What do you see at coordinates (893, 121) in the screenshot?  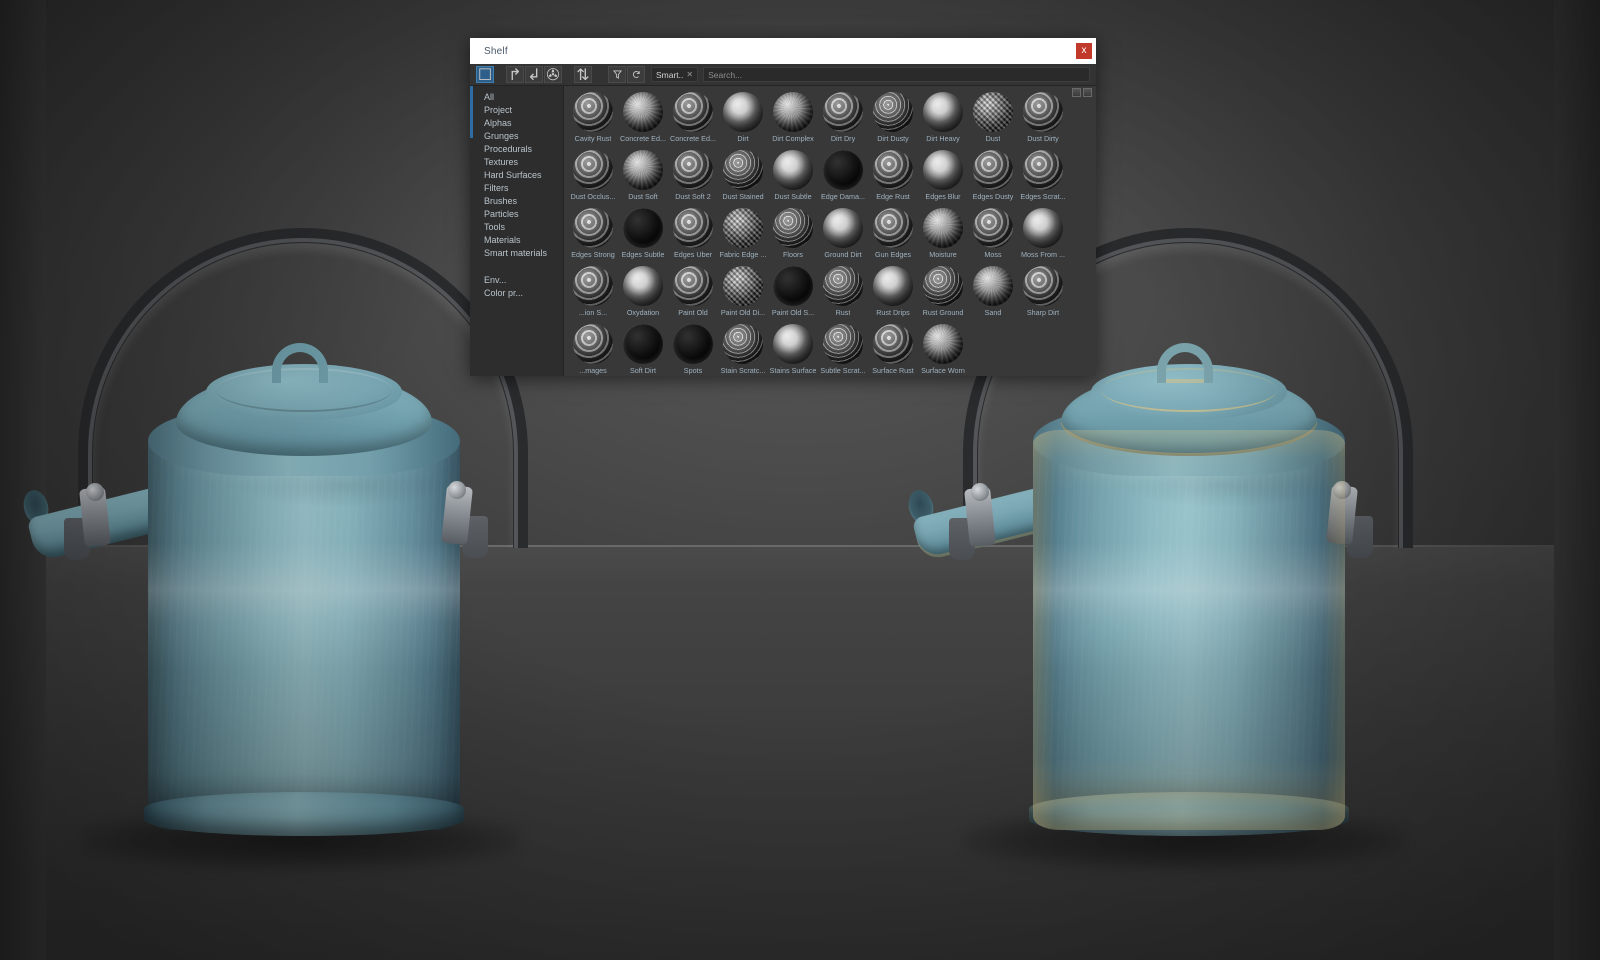 I see `shelf-grid-item: Dirt Dusty` at bounding box center [893, 121].